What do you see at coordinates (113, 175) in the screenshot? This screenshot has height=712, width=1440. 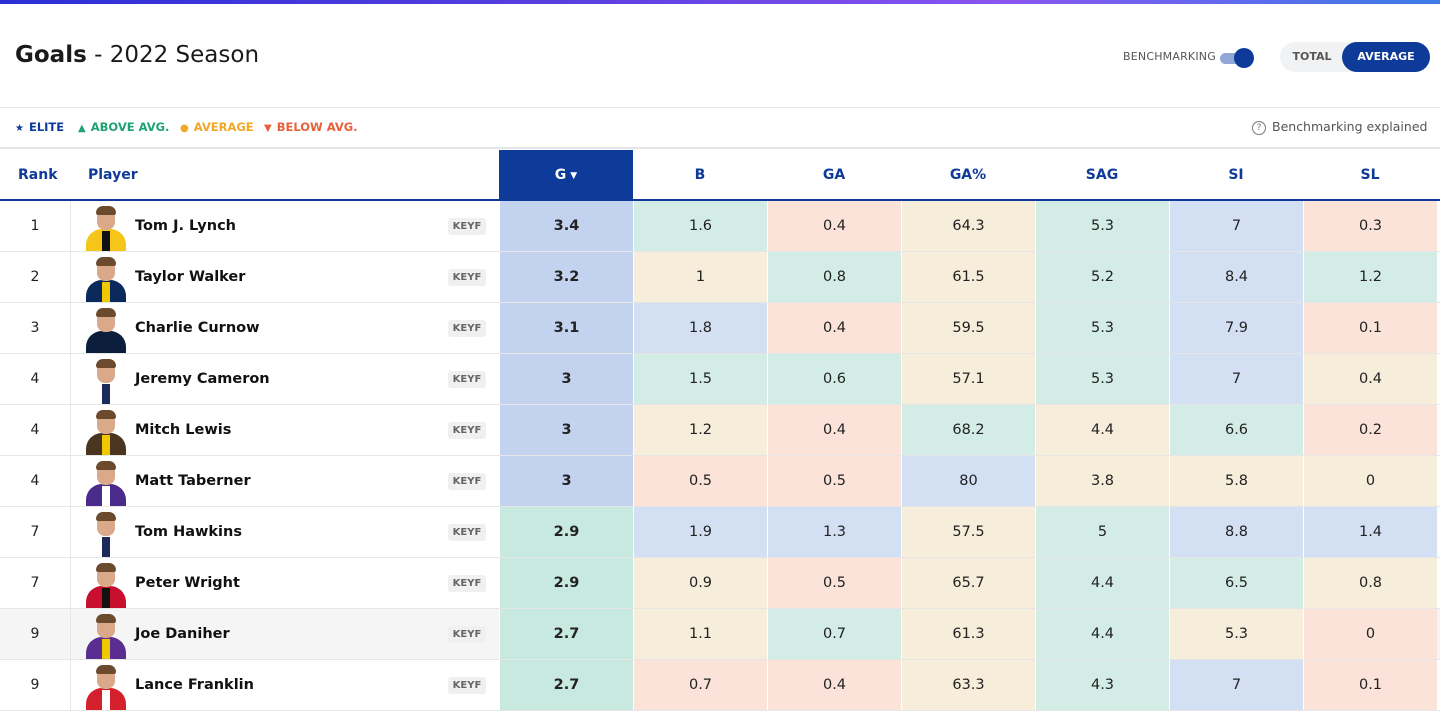 I see `column-header-player: Player` at bounding box center [113, 175].